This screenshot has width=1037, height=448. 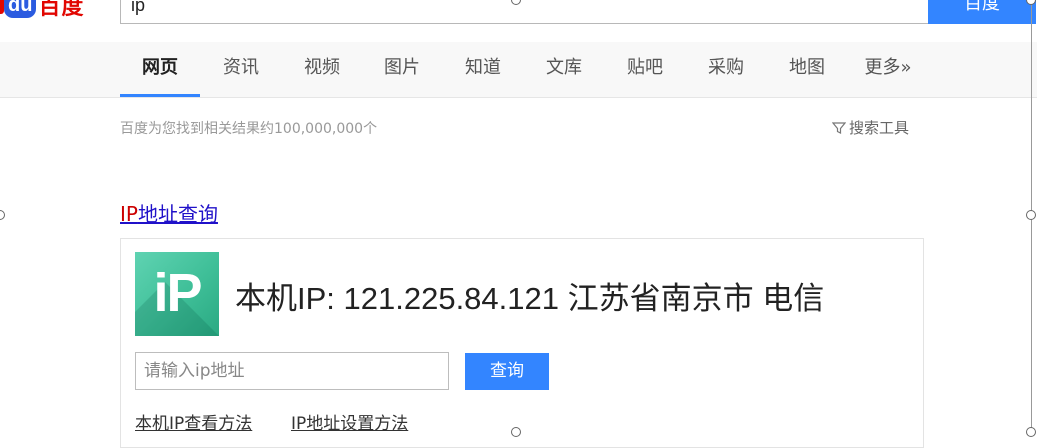 What do you see at coordinates (564, 69) in the screenshot?
I see `tab-wenku: 文库` at bounding box center [564, 69].